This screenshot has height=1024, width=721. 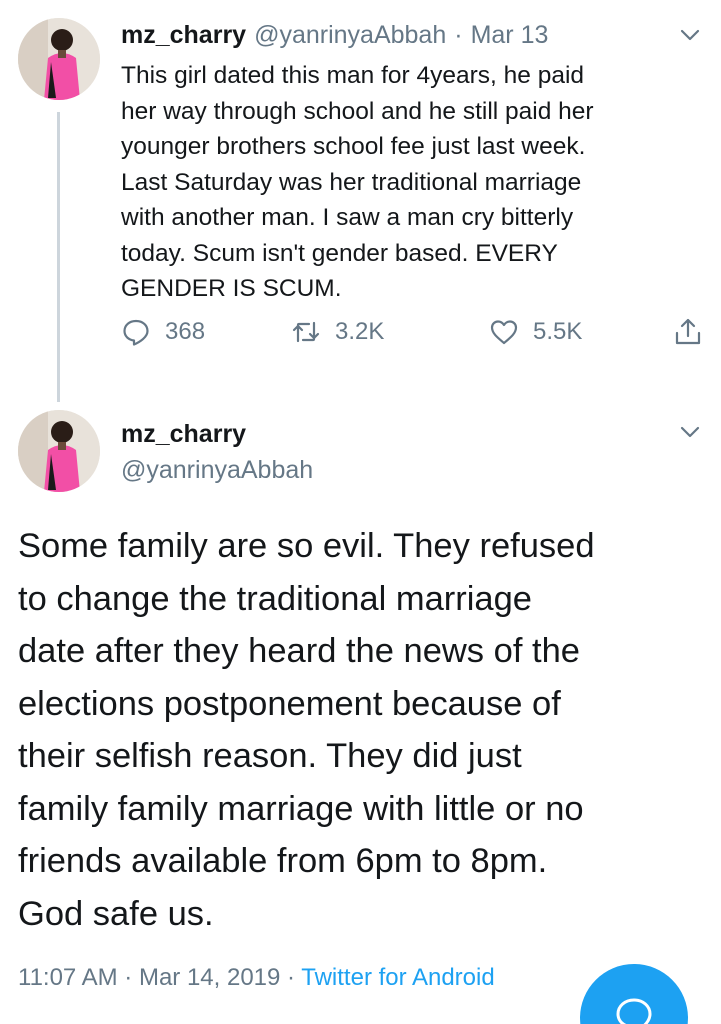 What do you see at coordinates (510, 35) in the screenshot?
I see `tweet-date: Mar 13` at bounding box center [510, 35].